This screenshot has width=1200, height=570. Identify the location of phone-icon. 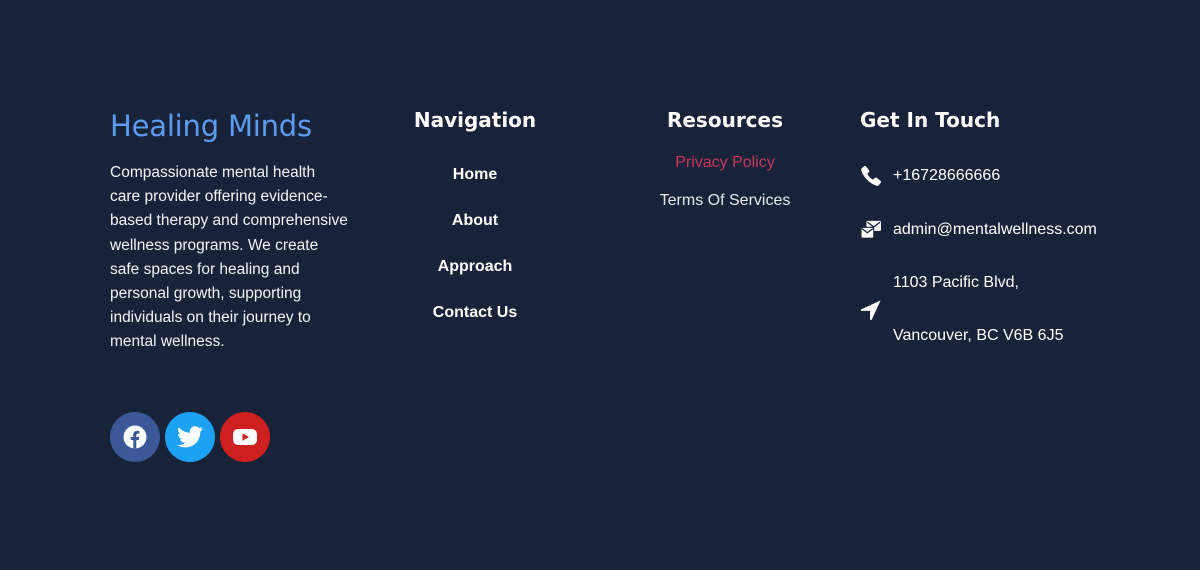
(871, 176).